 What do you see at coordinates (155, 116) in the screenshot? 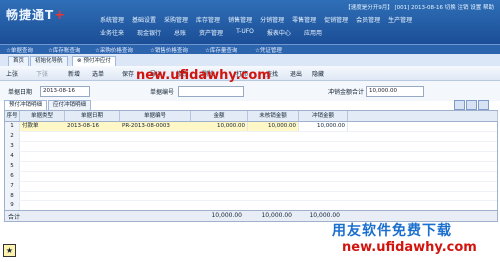
I see `col-header-doc-code: 单据编号` at bounding box center [155, 116].